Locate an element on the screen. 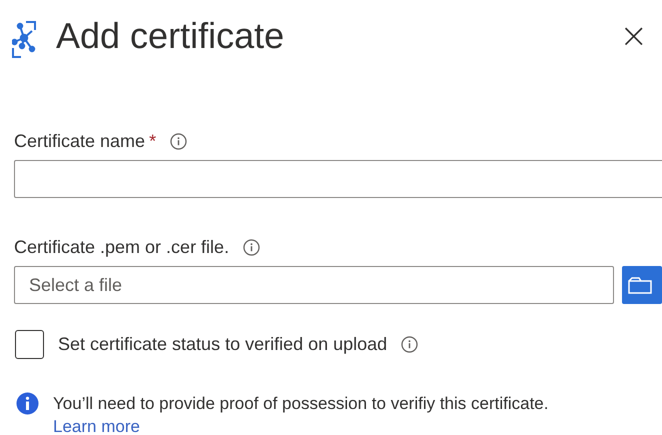  file-input-field: Select a file is located at coordinates (314, 285).